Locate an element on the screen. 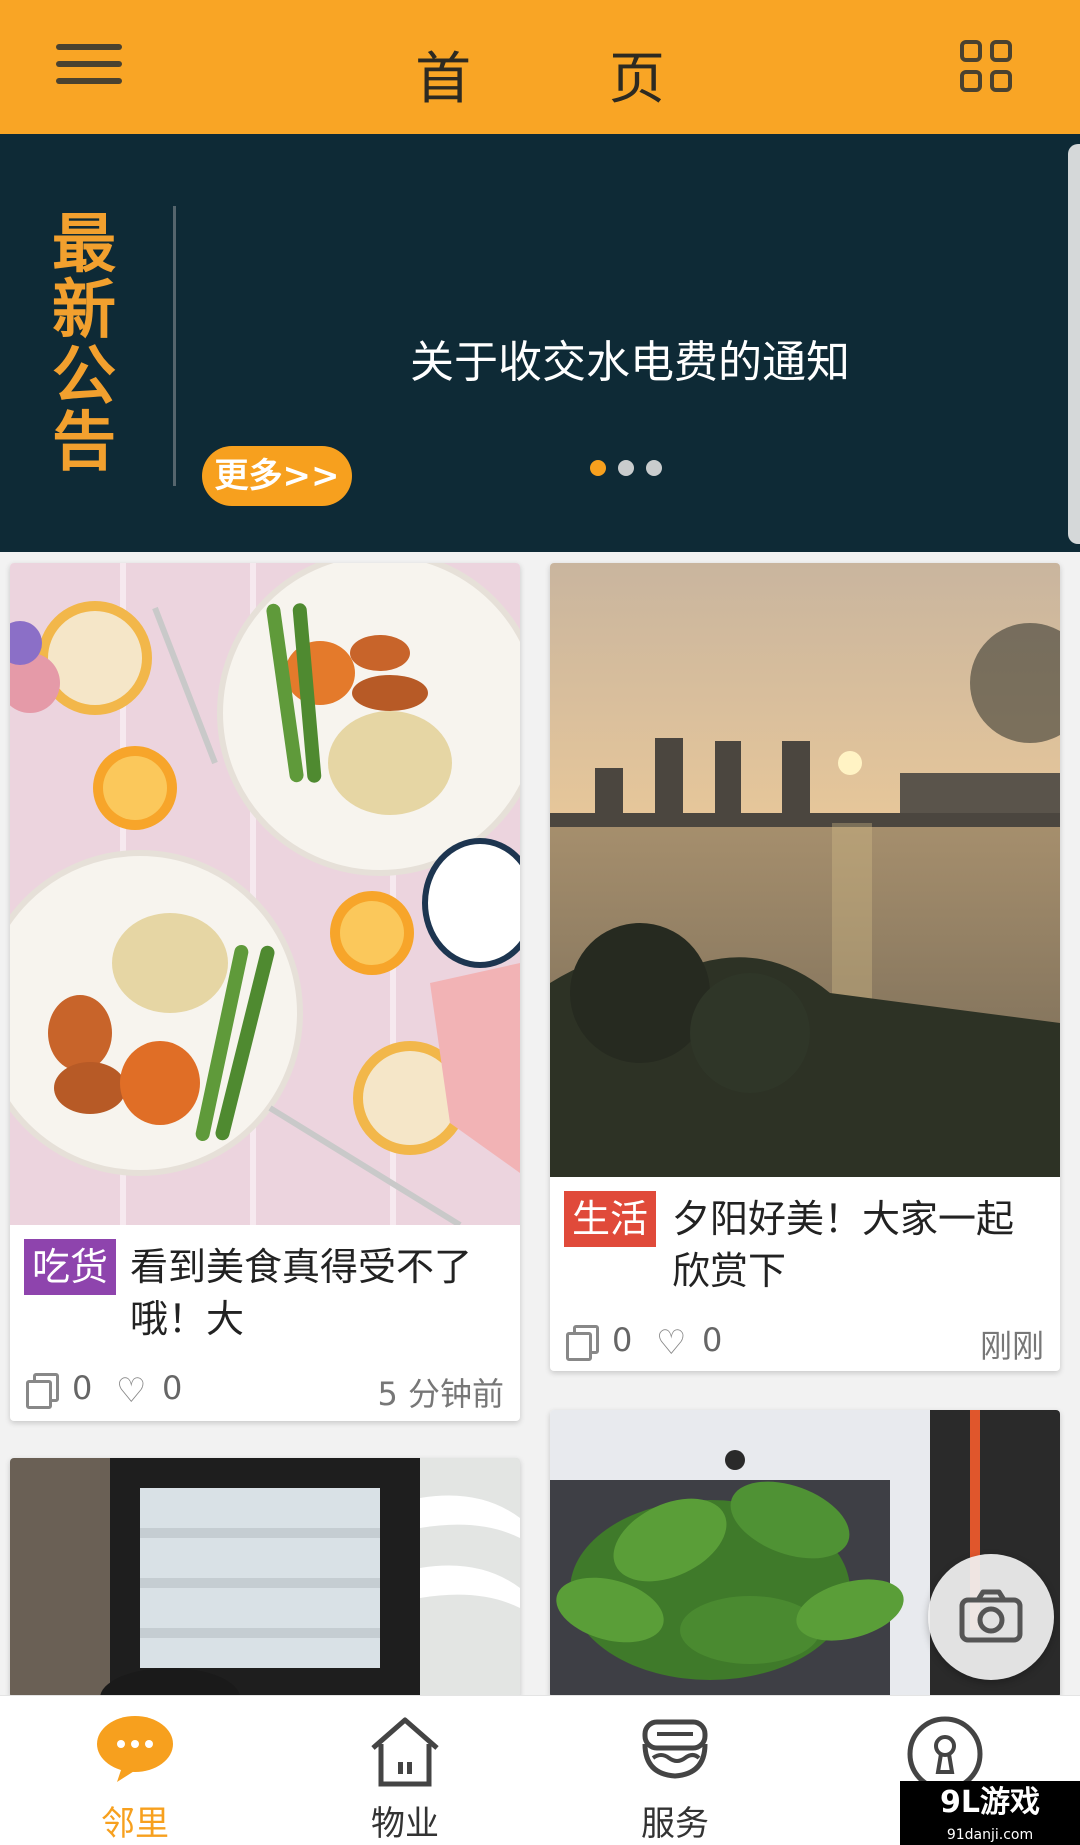 The height and width of the screenshot is (1845, 1080). camera-icon is located at coordinates (991, 1616).